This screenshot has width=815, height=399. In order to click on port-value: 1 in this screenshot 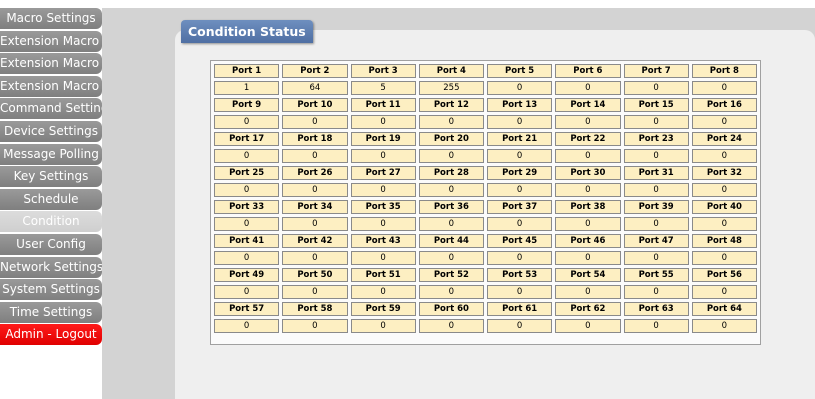, I will do `click(247, 88)`.